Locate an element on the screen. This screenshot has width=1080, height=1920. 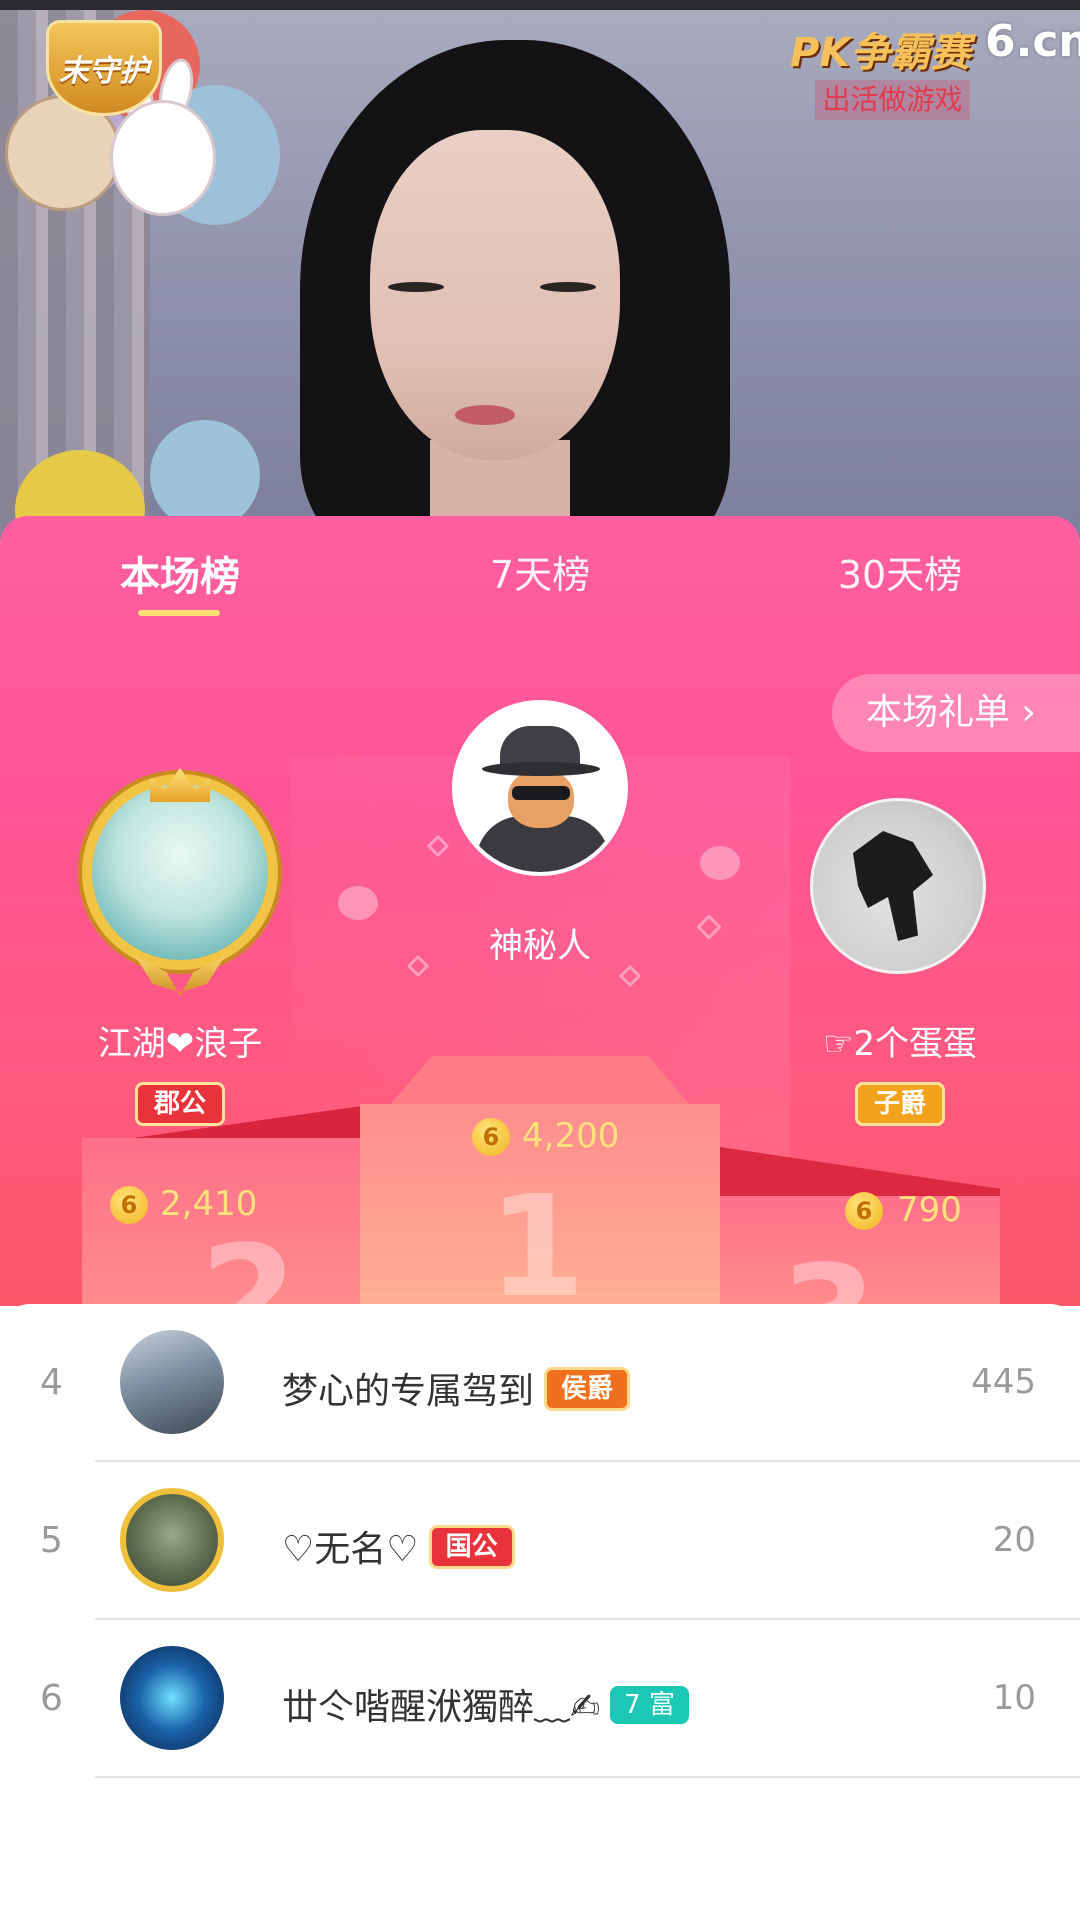
rank-second-title-badge: 郡公 is located at coordinates (180, 1104).